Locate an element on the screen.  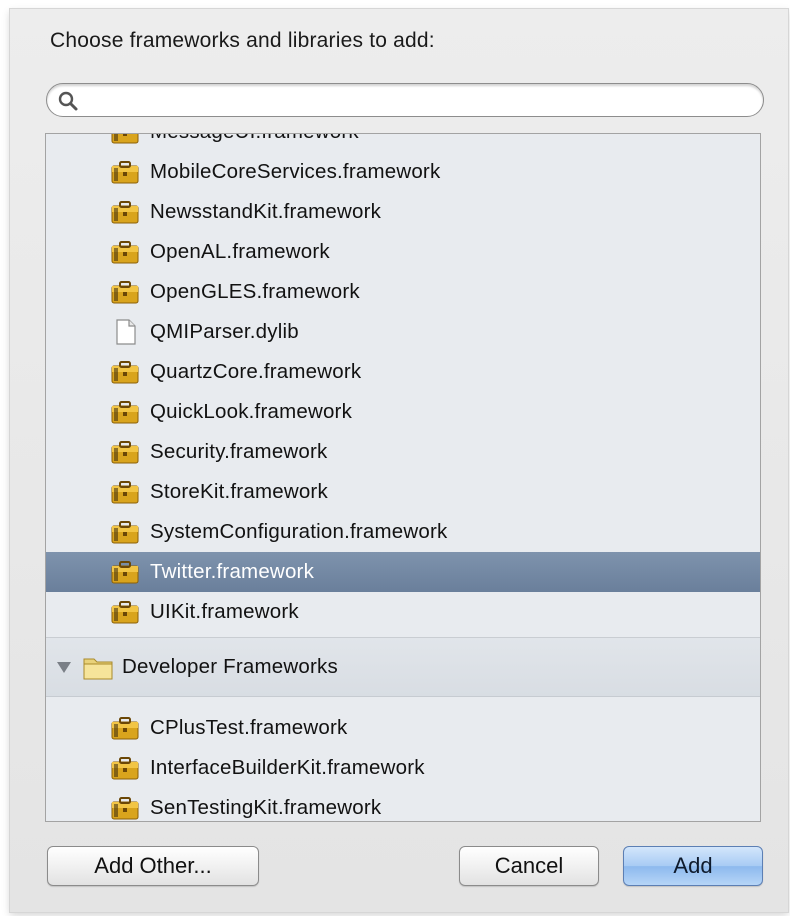
list-item: MobileCoreServices.framework is located at coordinates (403, 172).